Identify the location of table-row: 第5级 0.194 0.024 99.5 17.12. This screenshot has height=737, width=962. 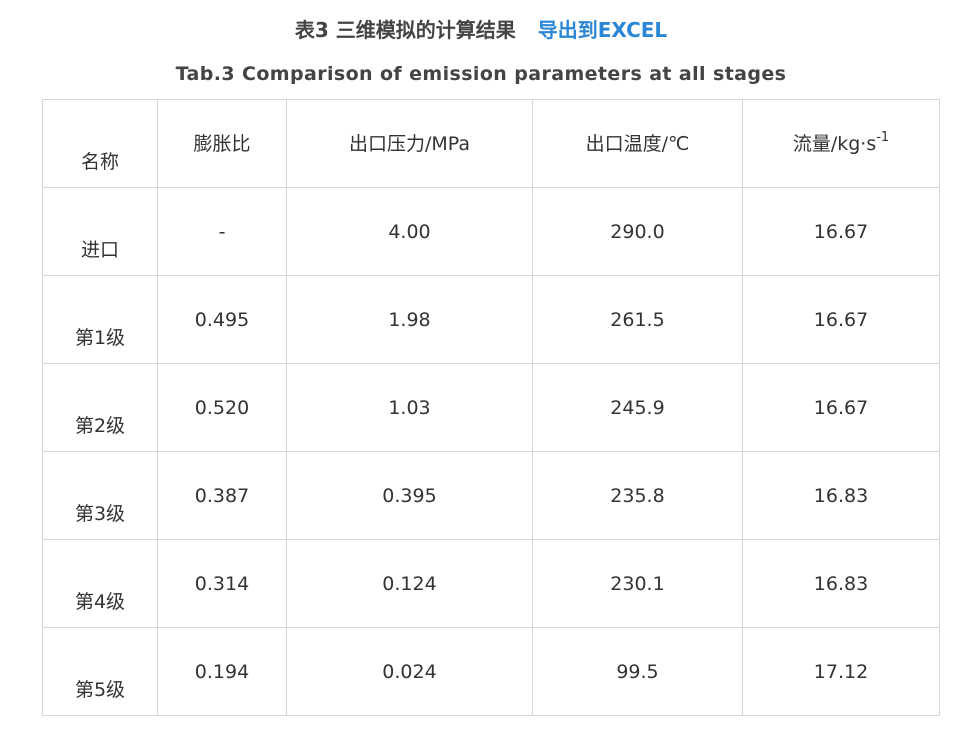
(491, 671).